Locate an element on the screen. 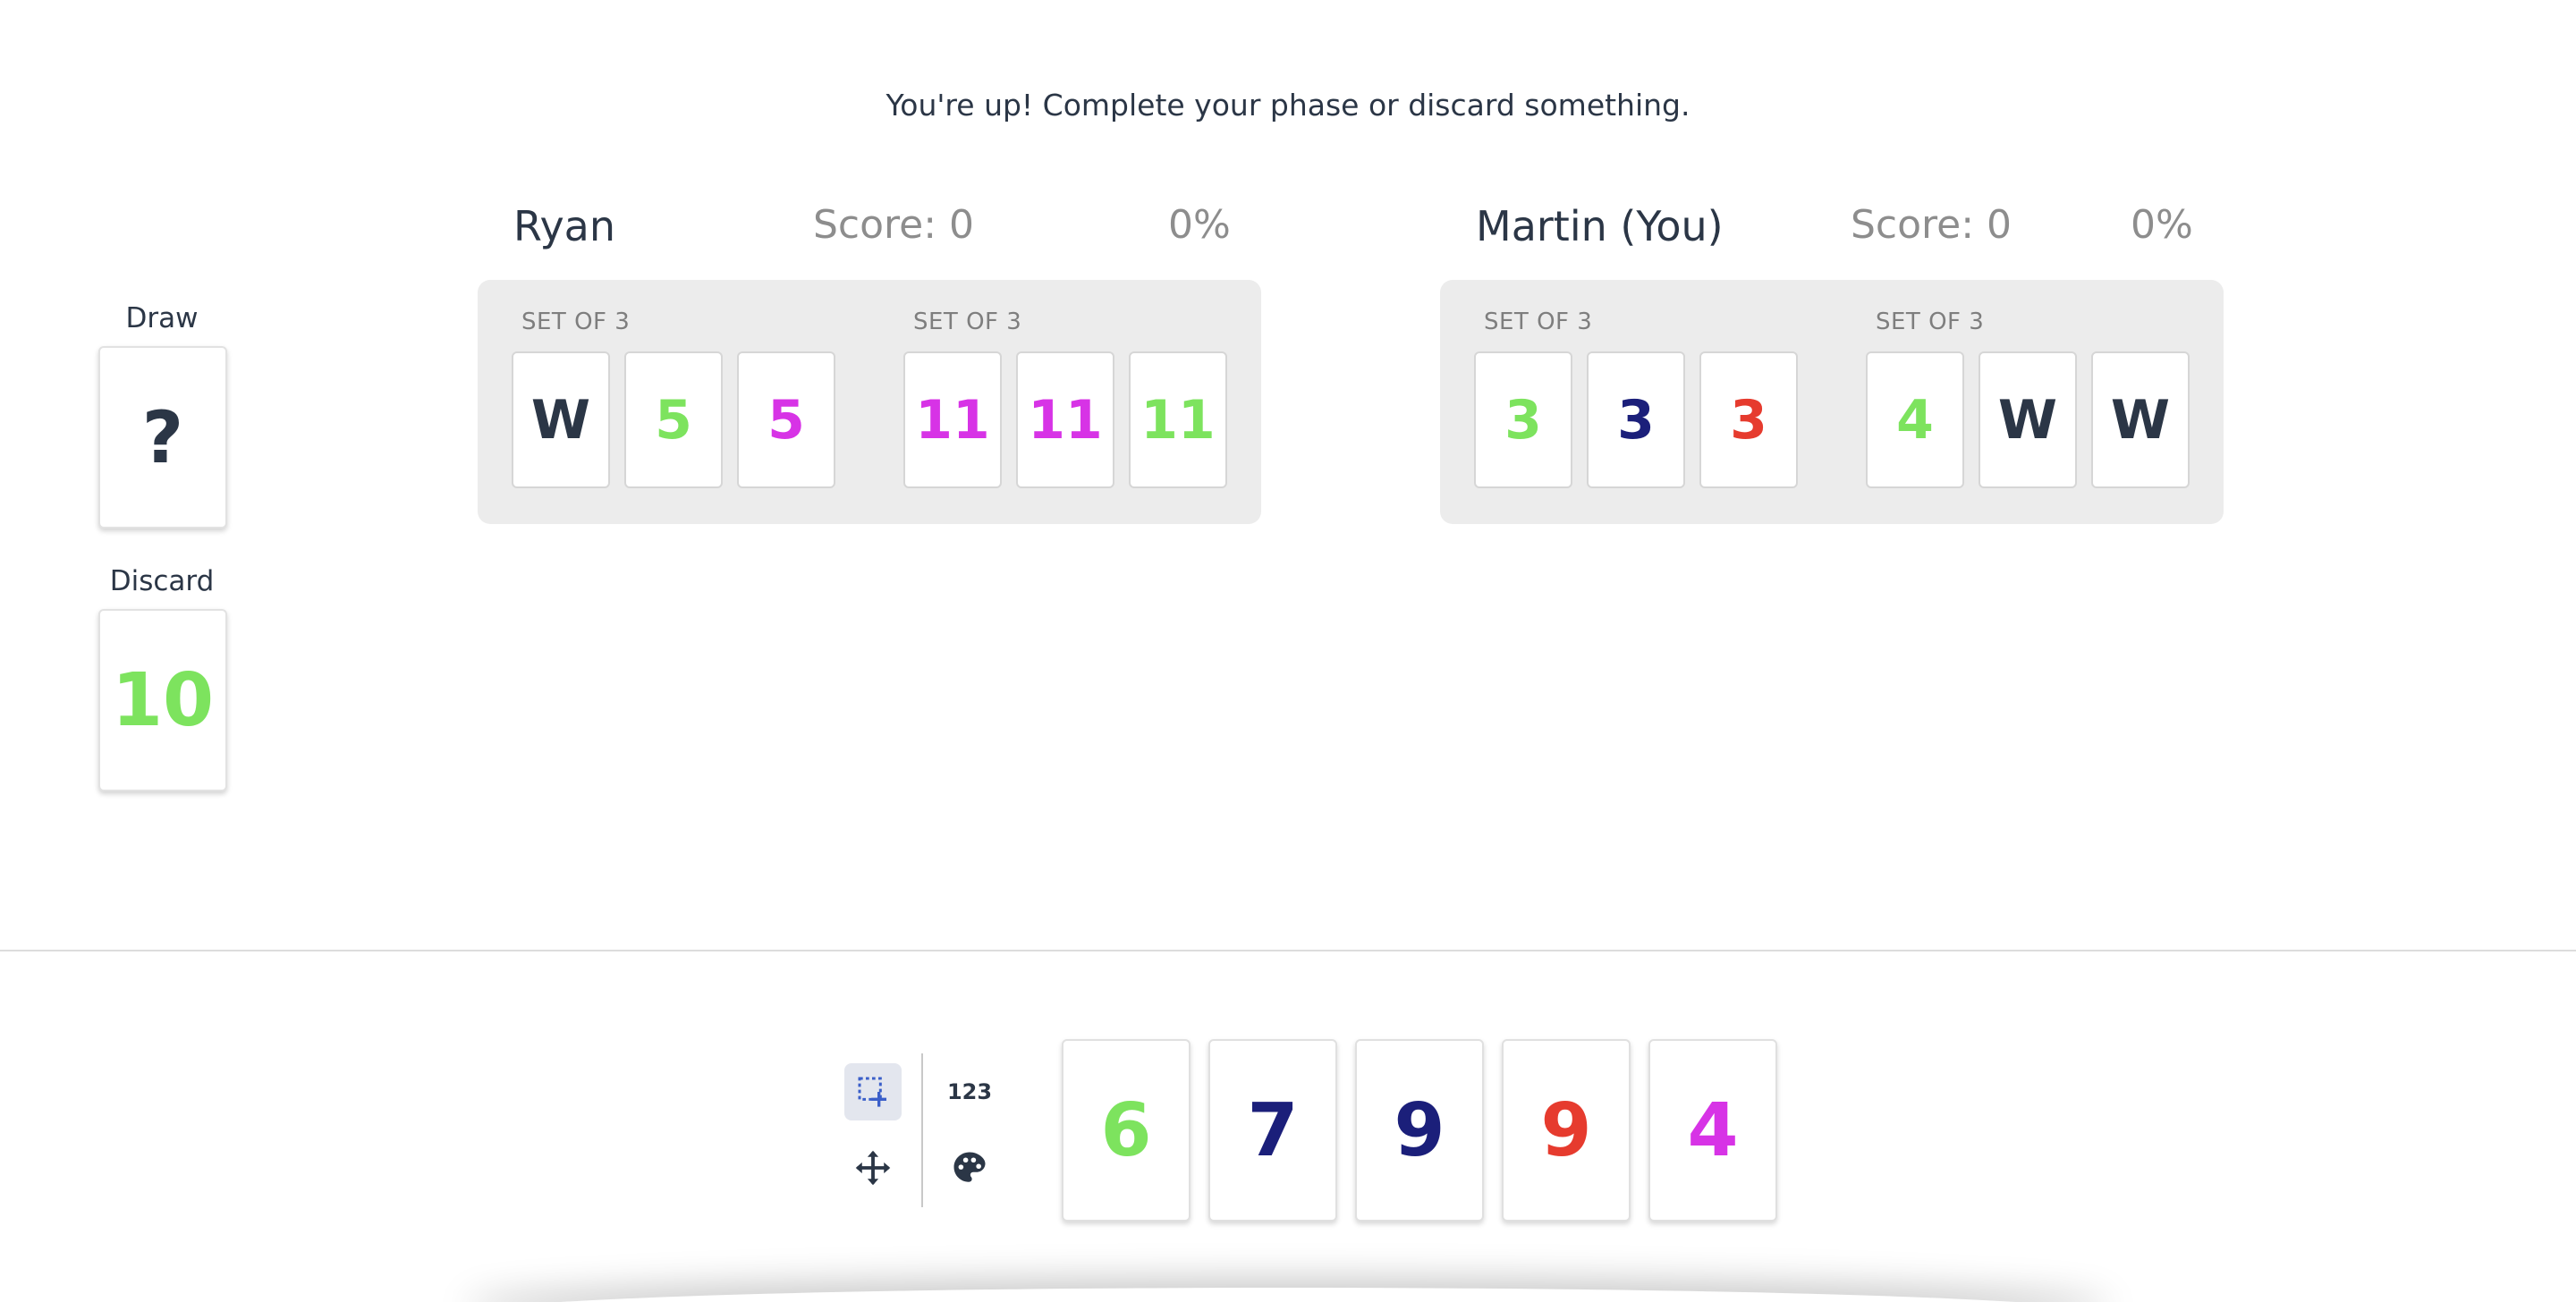  phase-group: SET OF 3 11 11 11 is located at coordinates (1065, 398).